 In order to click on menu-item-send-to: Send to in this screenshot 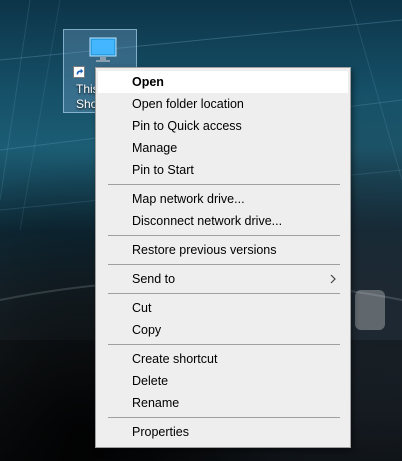, I will do `click(223, 279)`.